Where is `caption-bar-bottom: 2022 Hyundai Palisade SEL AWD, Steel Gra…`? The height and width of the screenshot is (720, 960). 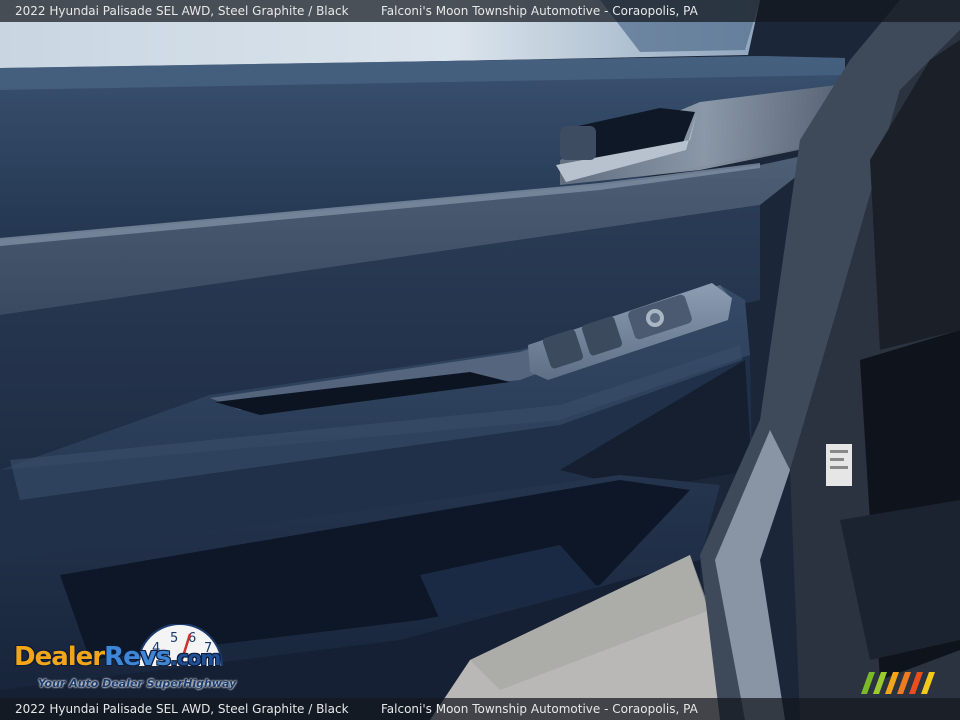
caption-bar-bottom: 2022 Hyundai Palisade SEL AWD, Steel Gra… is located at coordinates (480, 709).